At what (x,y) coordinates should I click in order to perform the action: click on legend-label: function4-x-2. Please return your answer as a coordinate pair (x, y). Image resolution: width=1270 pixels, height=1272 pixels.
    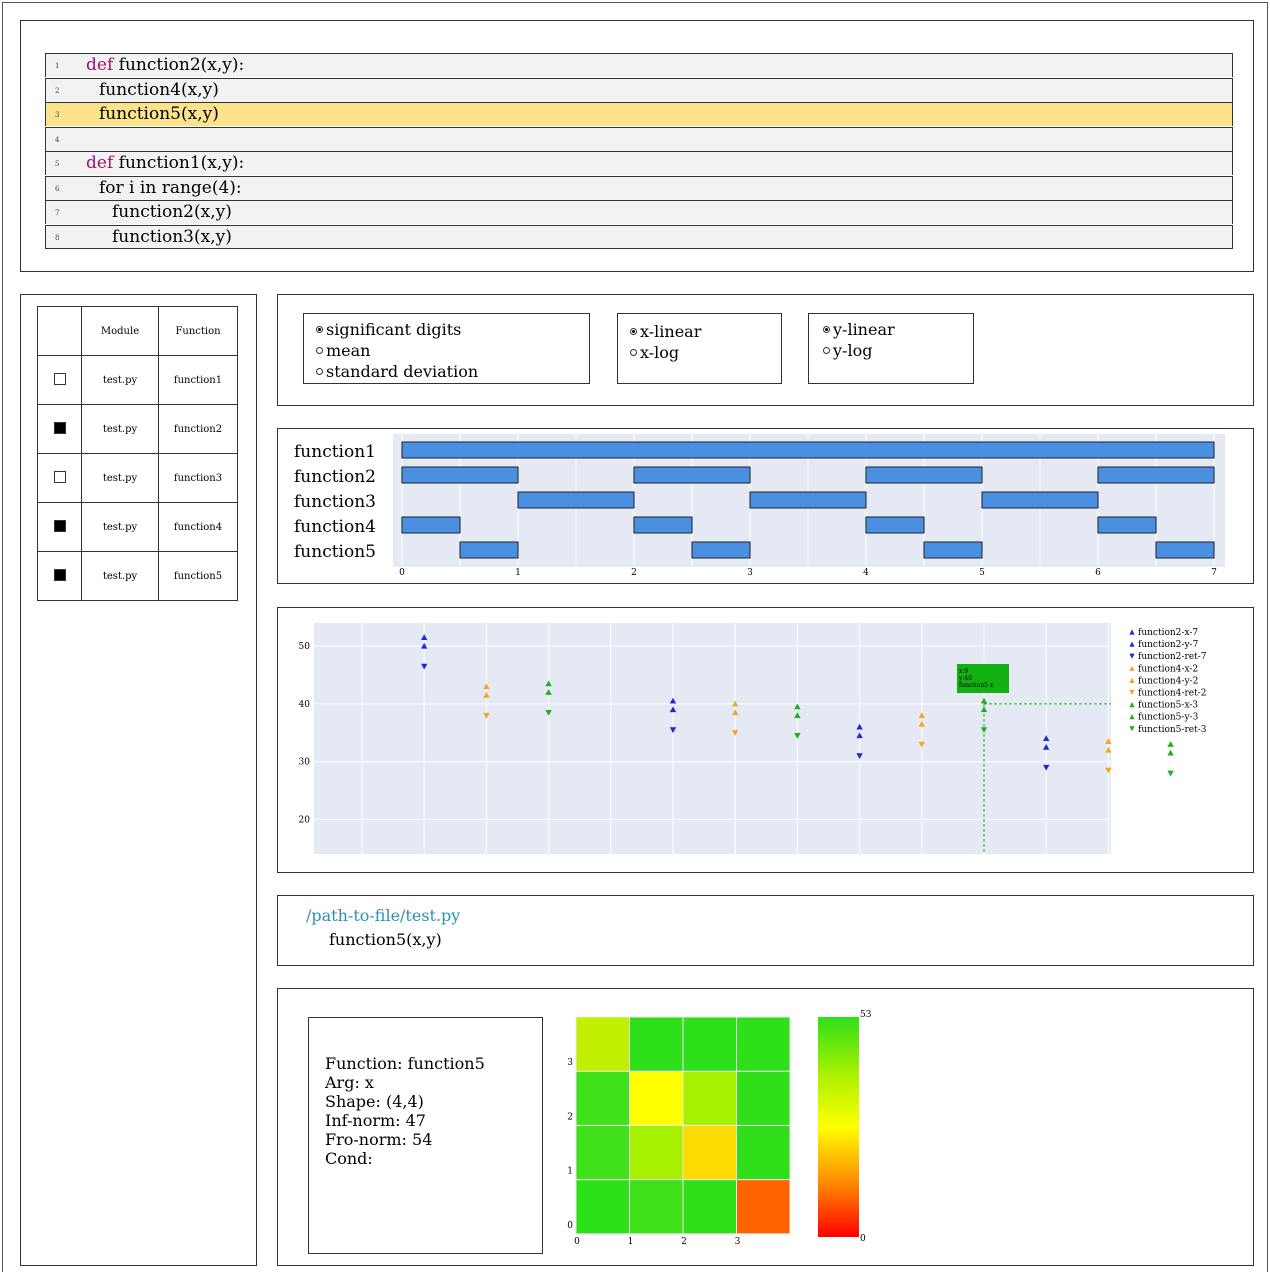
    Looking at the image, I should click on (1168, 669).